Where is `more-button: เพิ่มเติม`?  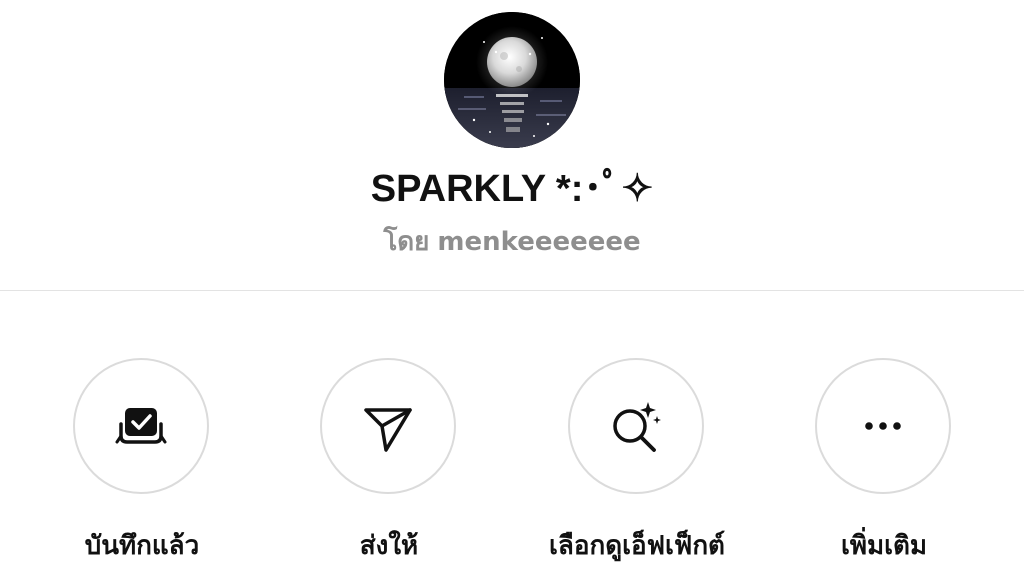
more-button: เพิ่มเติม is located at coordinates (884, 463).